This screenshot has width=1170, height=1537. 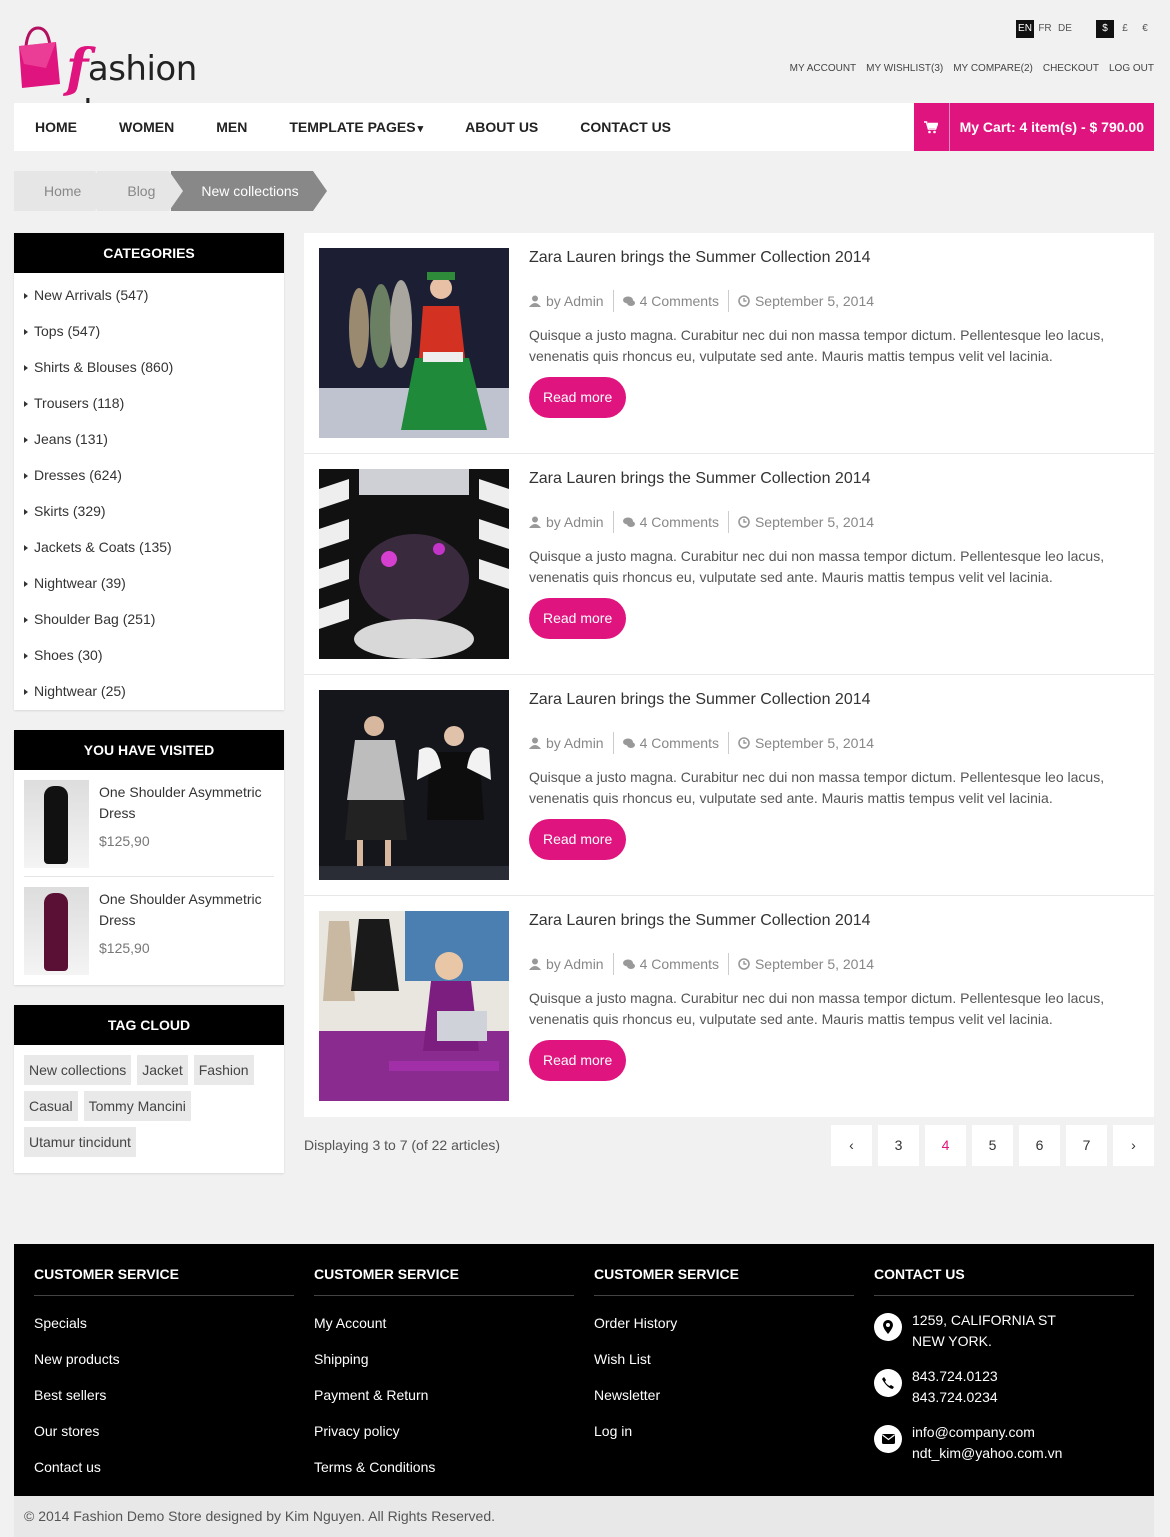 What do you see at coordinates (955, 1376) in the screenshot?
I see `phone-number: 843.724.0123` at bounding box center [955, 1376].